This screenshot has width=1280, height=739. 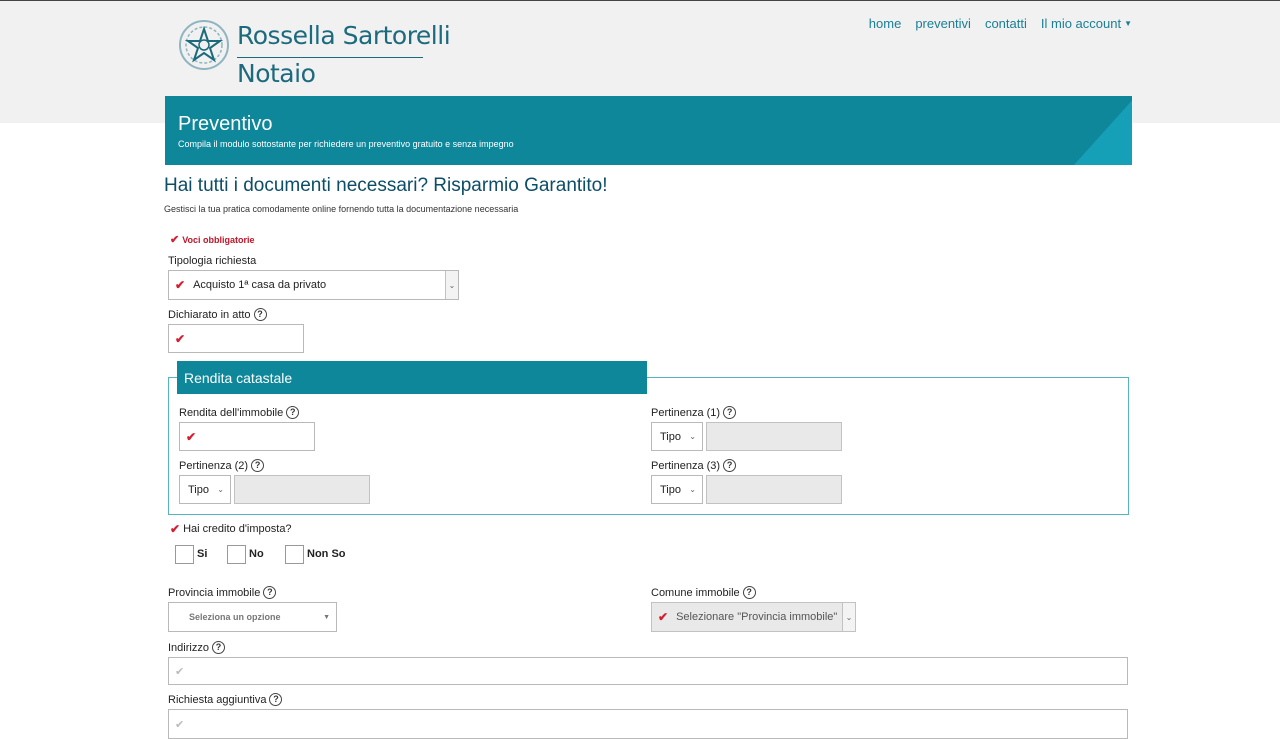 What do you see at coordinates (260, 285) in the screenshot?
I see `tipologia-value: Acquisto 1ª casa da privato` at bounding box center [260, 285].